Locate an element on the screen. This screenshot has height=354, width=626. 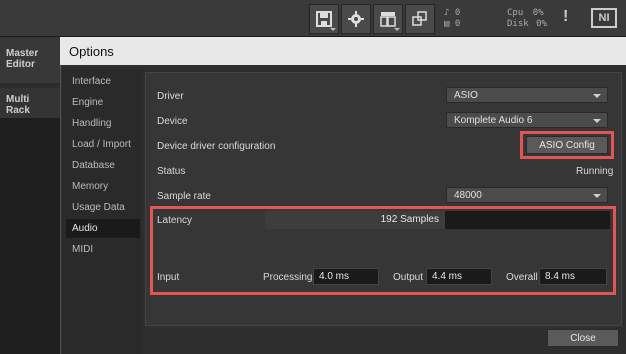
floppy-disk-icon is located at coordinates (324, 19).